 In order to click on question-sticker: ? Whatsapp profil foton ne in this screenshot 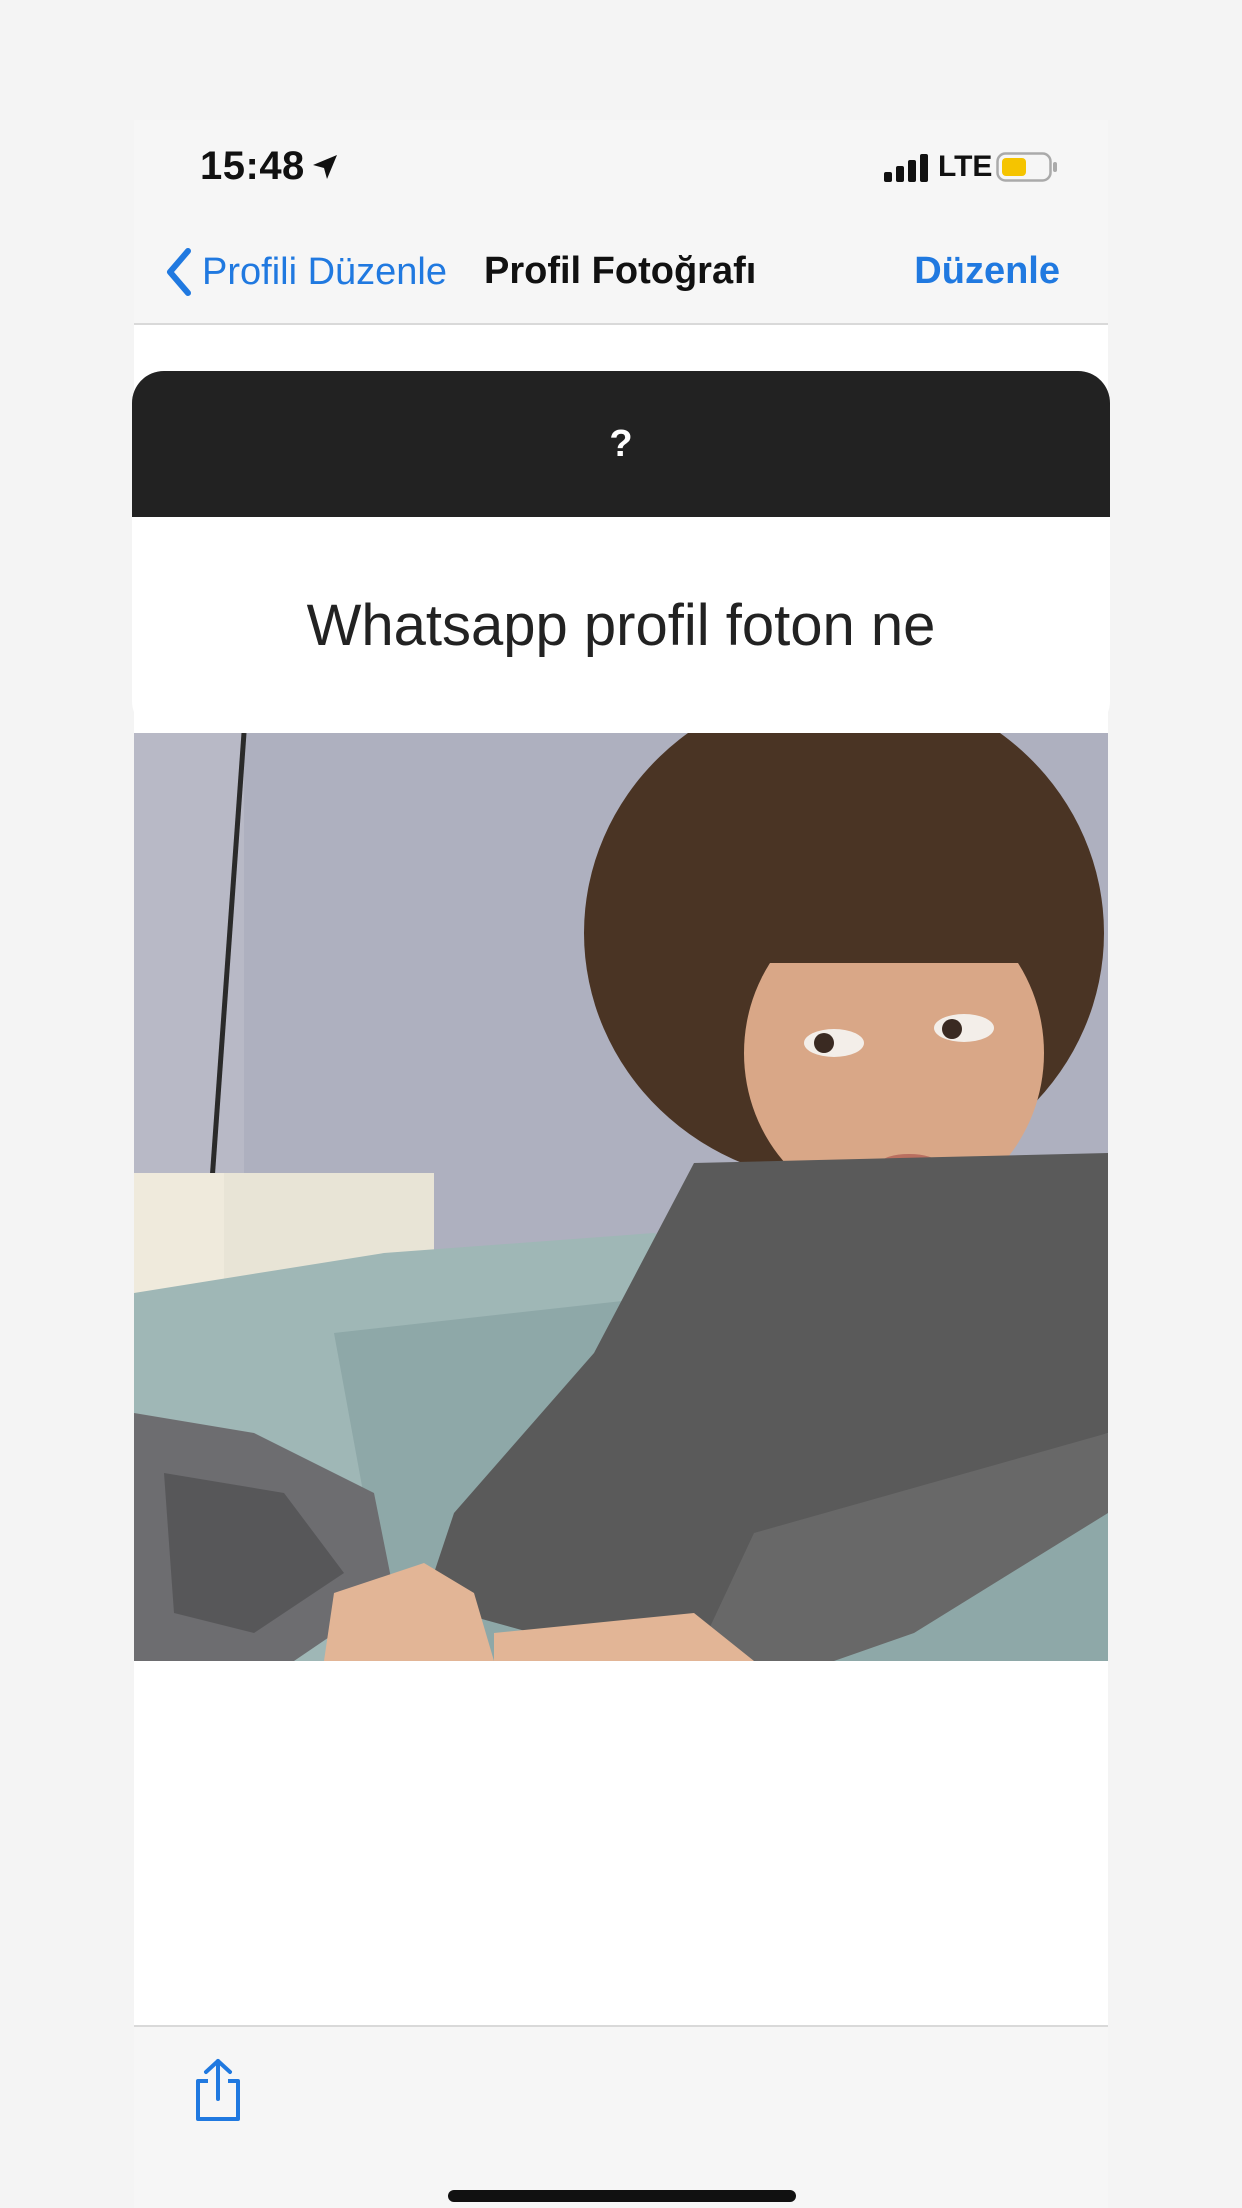, I will do `click(621, 552)`.